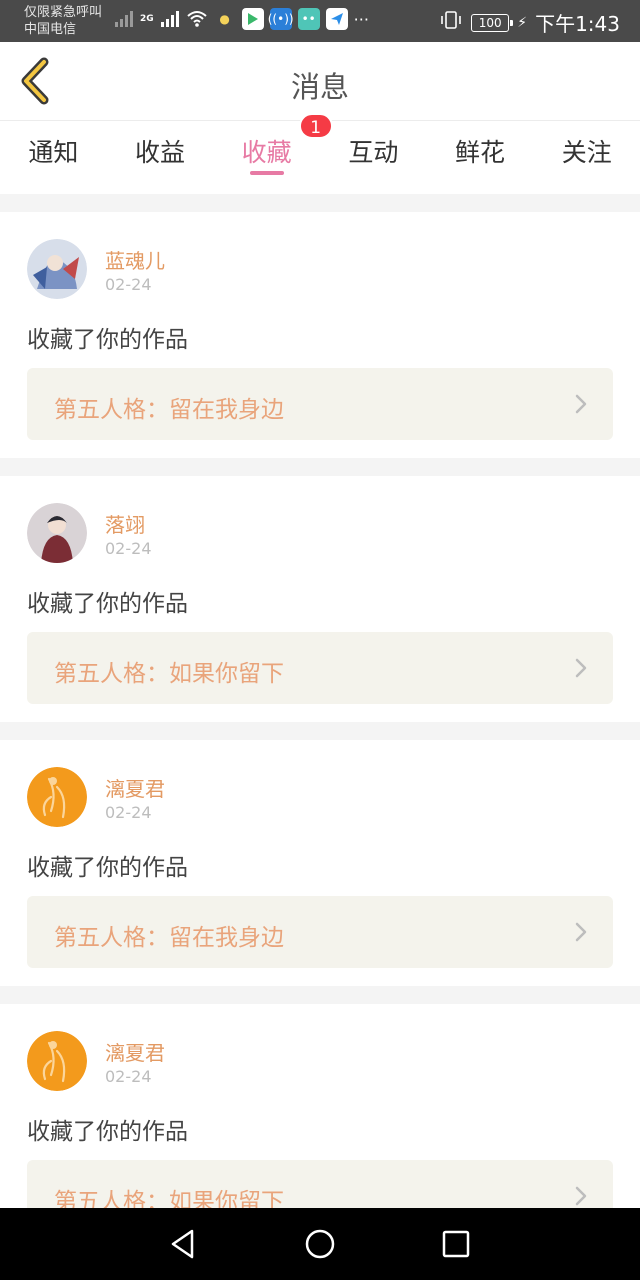 This screenshot has height=1280, width=640. I want to click on nav-home-button, so click(320, 1244).